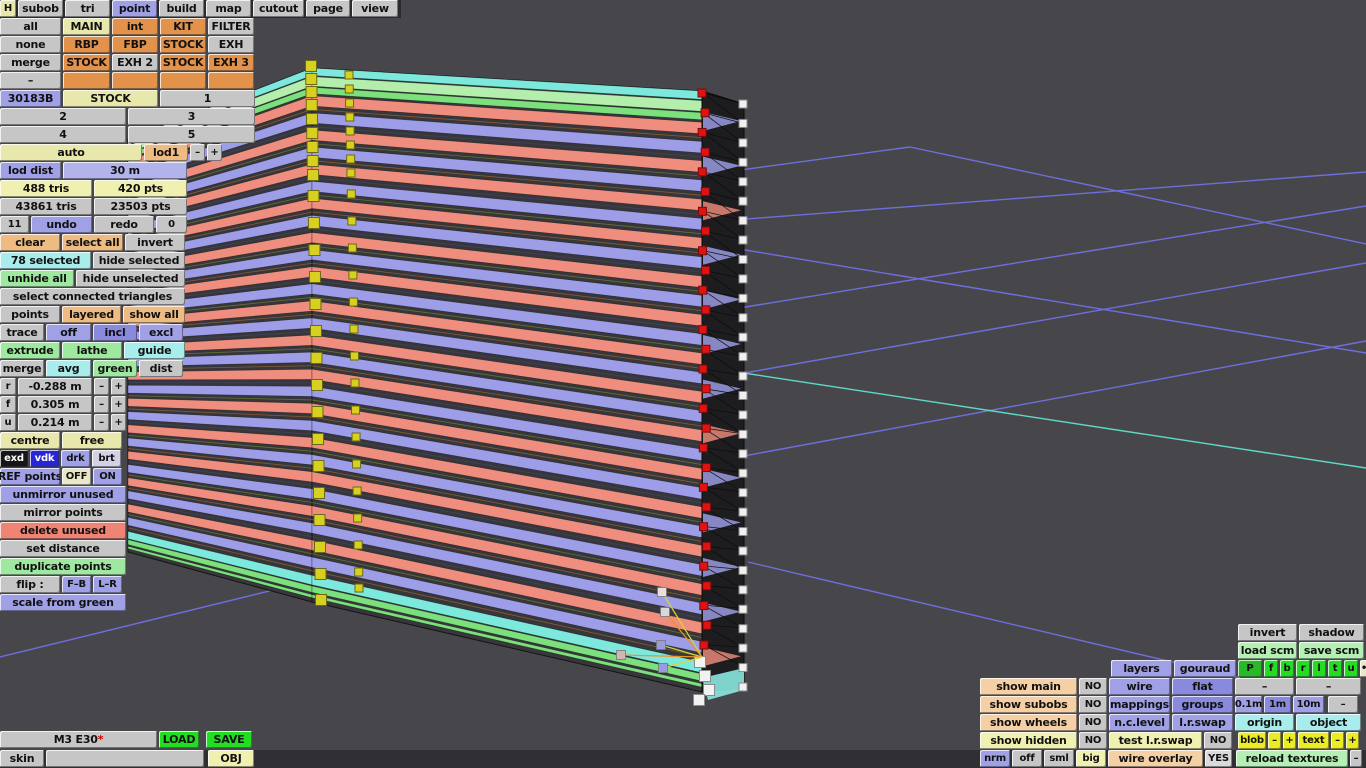 This screenshot has height=768, width=1366. What do you see at coordinates (181, 8) in the screenshot?
I see `tab-build: build` at bounding box center [181, 8].